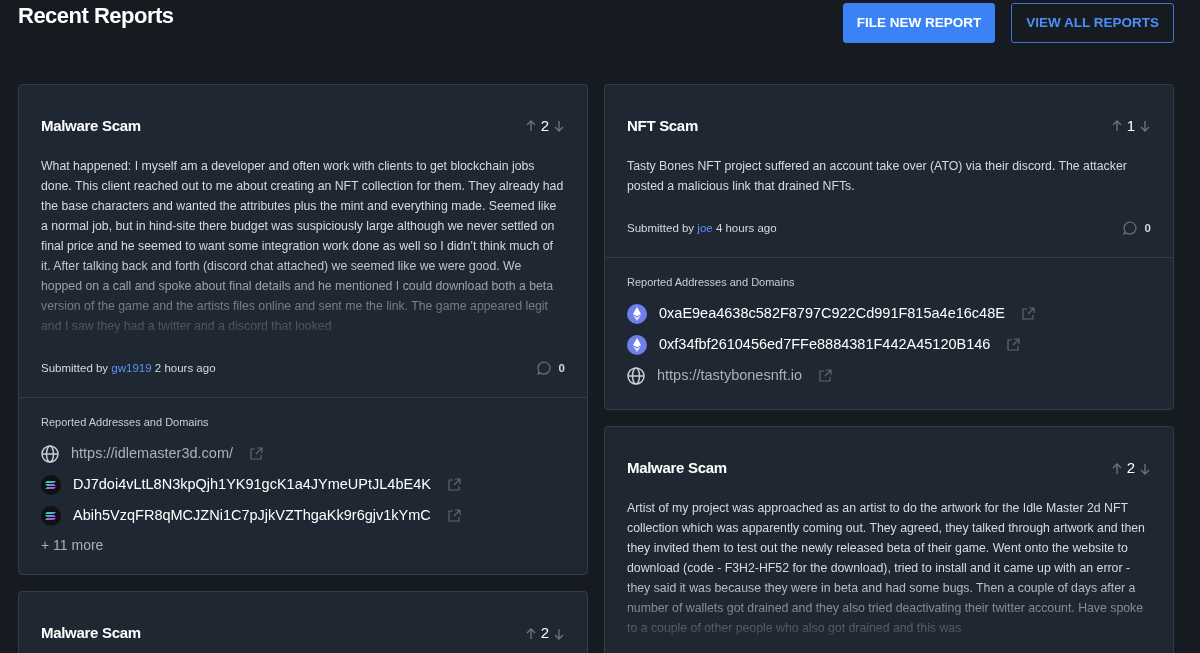  Describe the element at coordinates (152, 453) in the screenshot. I see `domain-link: https://idlemaster3d.com/` at that location.